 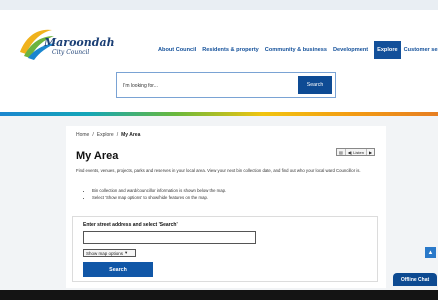 What do you see at coordinates (79, 42) in the screenshot?
I see `logo-name: Maroondah` at bounding box center [79, 42].